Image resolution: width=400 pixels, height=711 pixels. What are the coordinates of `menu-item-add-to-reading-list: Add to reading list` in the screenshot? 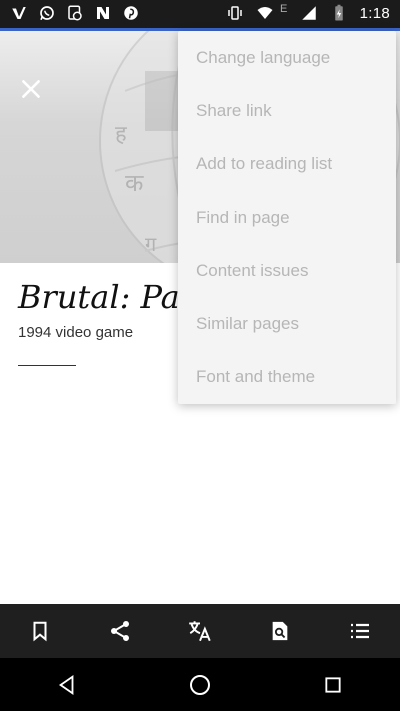 It's located at (287, 164).